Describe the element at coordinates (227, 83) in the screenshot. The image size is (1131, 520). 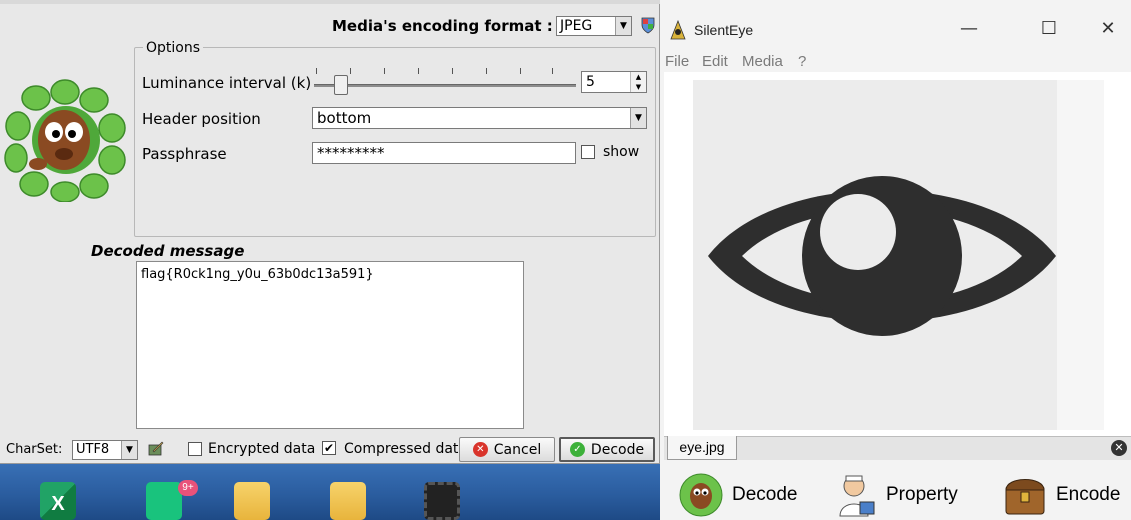
I see `luminance-label: Luminance interval (k)` at that location.